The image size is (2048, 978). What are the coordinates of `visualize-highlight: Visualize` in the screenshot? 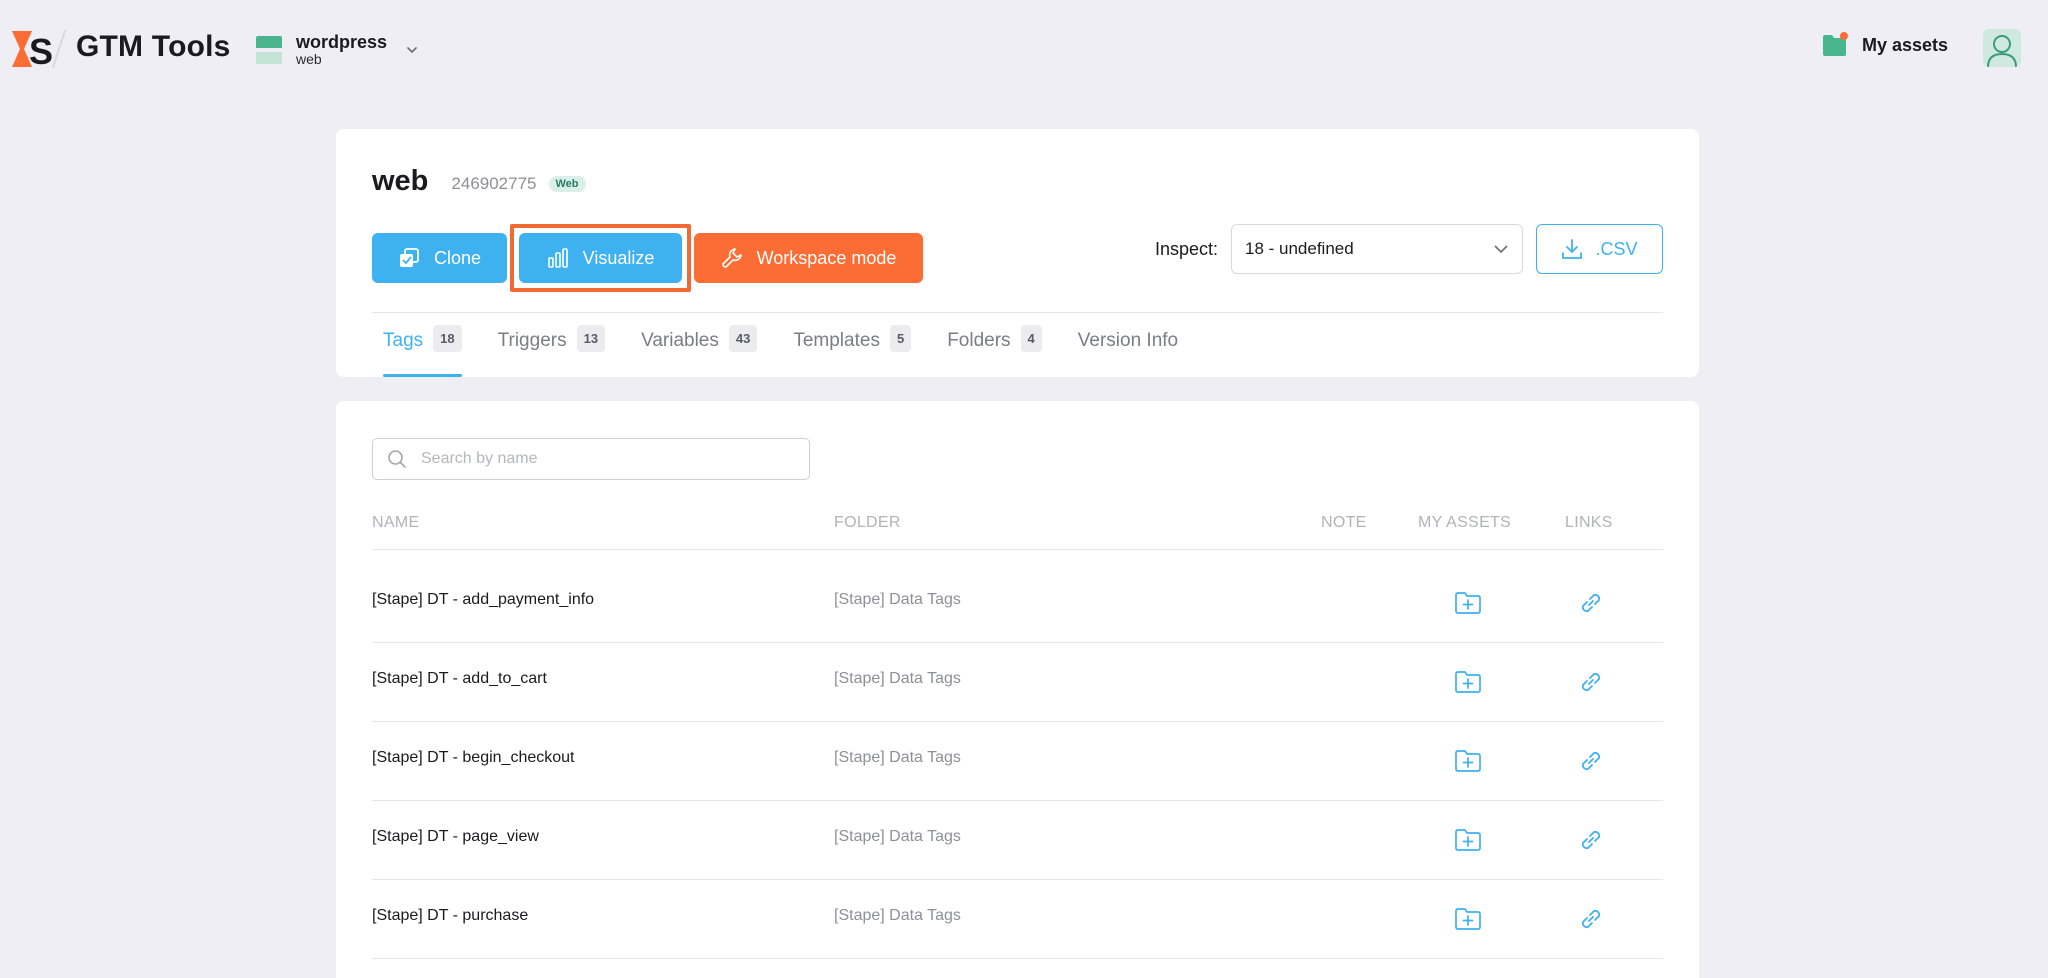 It's located at (600, 258).